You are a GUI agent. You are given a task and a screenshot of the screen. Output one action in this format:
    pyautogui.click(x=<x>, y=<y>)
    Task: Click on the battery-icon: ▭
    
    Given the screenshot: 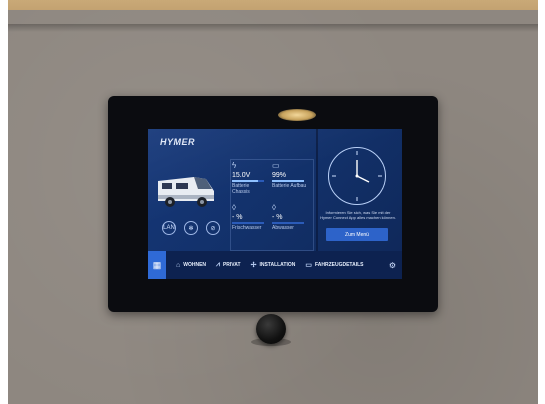 What is the action you would take?
    pyautogui.click(x=276, y=165)
    